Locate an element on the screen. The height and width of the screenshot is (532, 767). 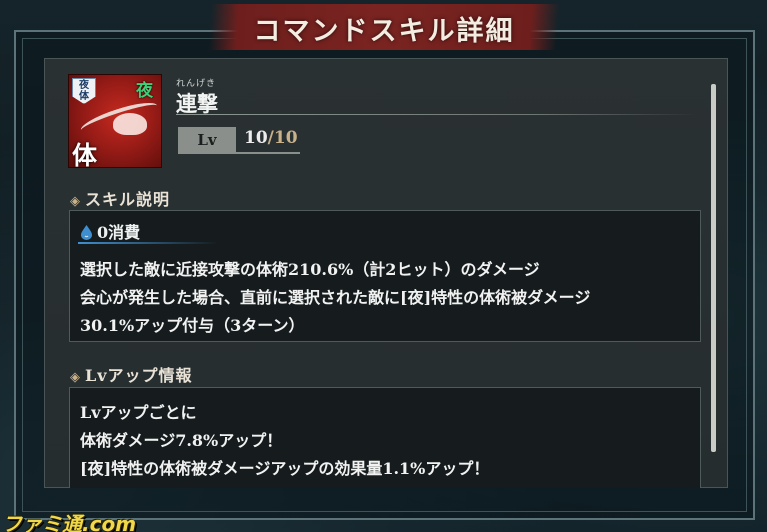
night-attribute-badge: 夜 is located at coordinates (144, 91).